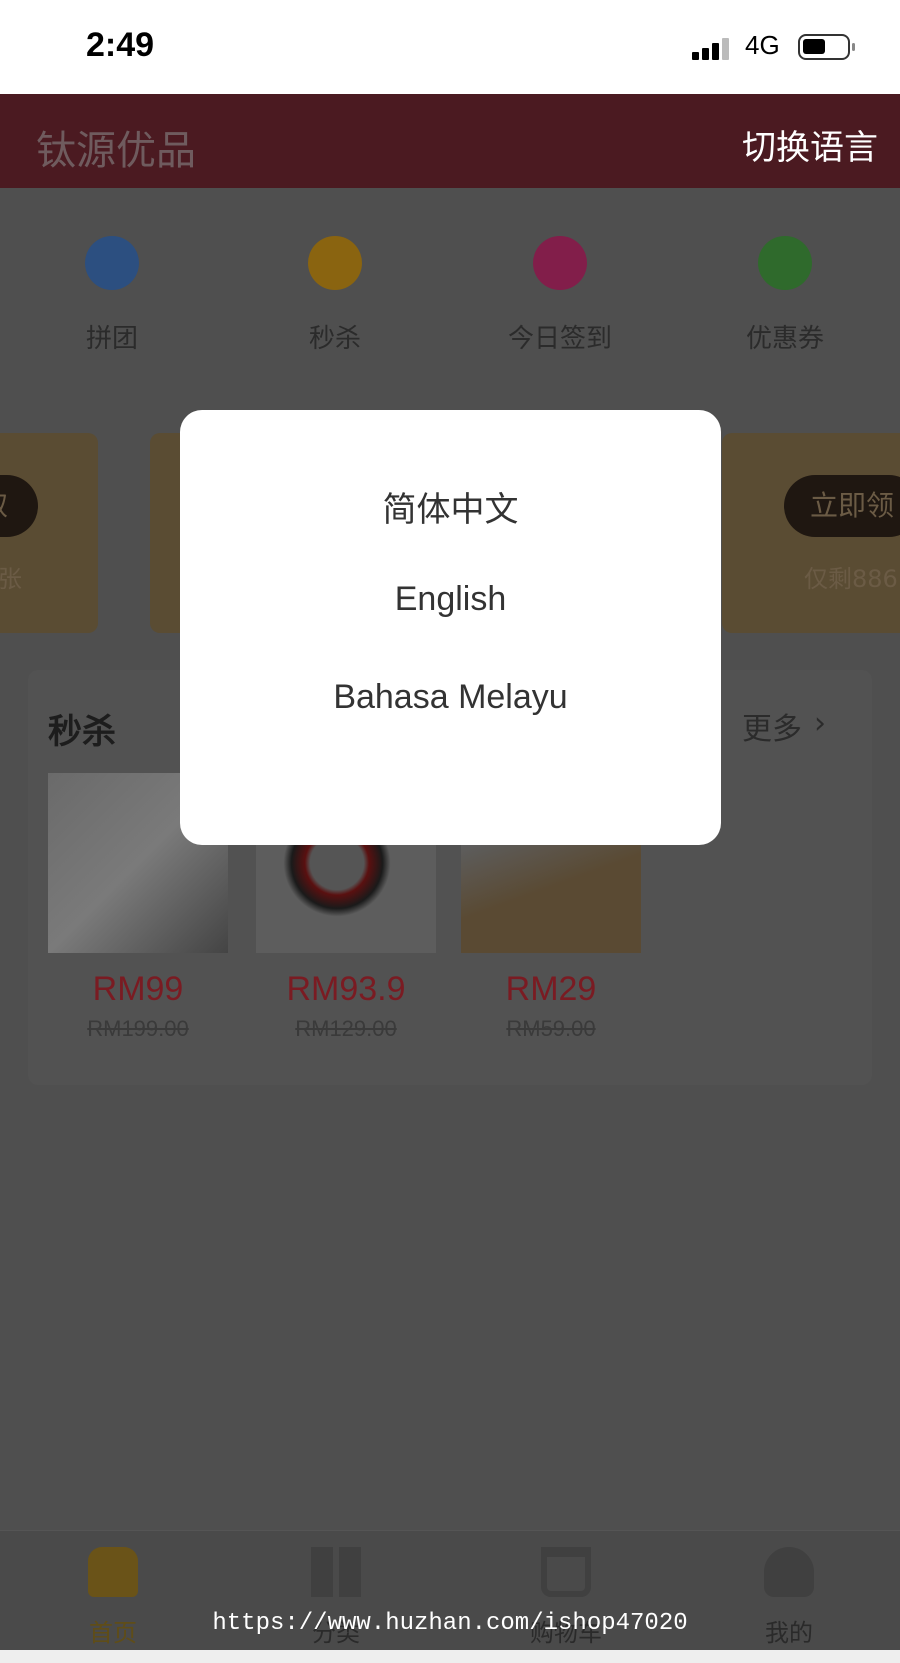 This screenshot has width=900, height=1663. What do you see at coordinates (762, 45) in the screenshot?
I see `network-type: 4G` at bounding box center [762, 45].